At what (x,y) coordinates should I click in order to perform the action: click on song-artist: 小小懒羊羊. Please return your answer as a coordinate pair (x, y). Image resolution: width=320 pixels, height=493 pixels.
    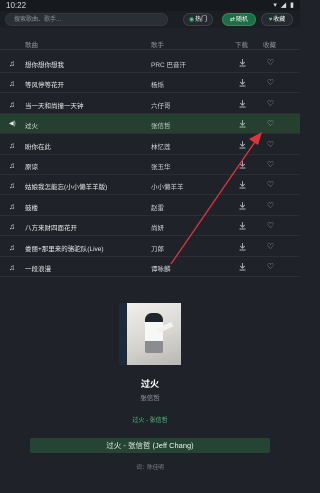
    Looking at the image, I should click on (167, 188).